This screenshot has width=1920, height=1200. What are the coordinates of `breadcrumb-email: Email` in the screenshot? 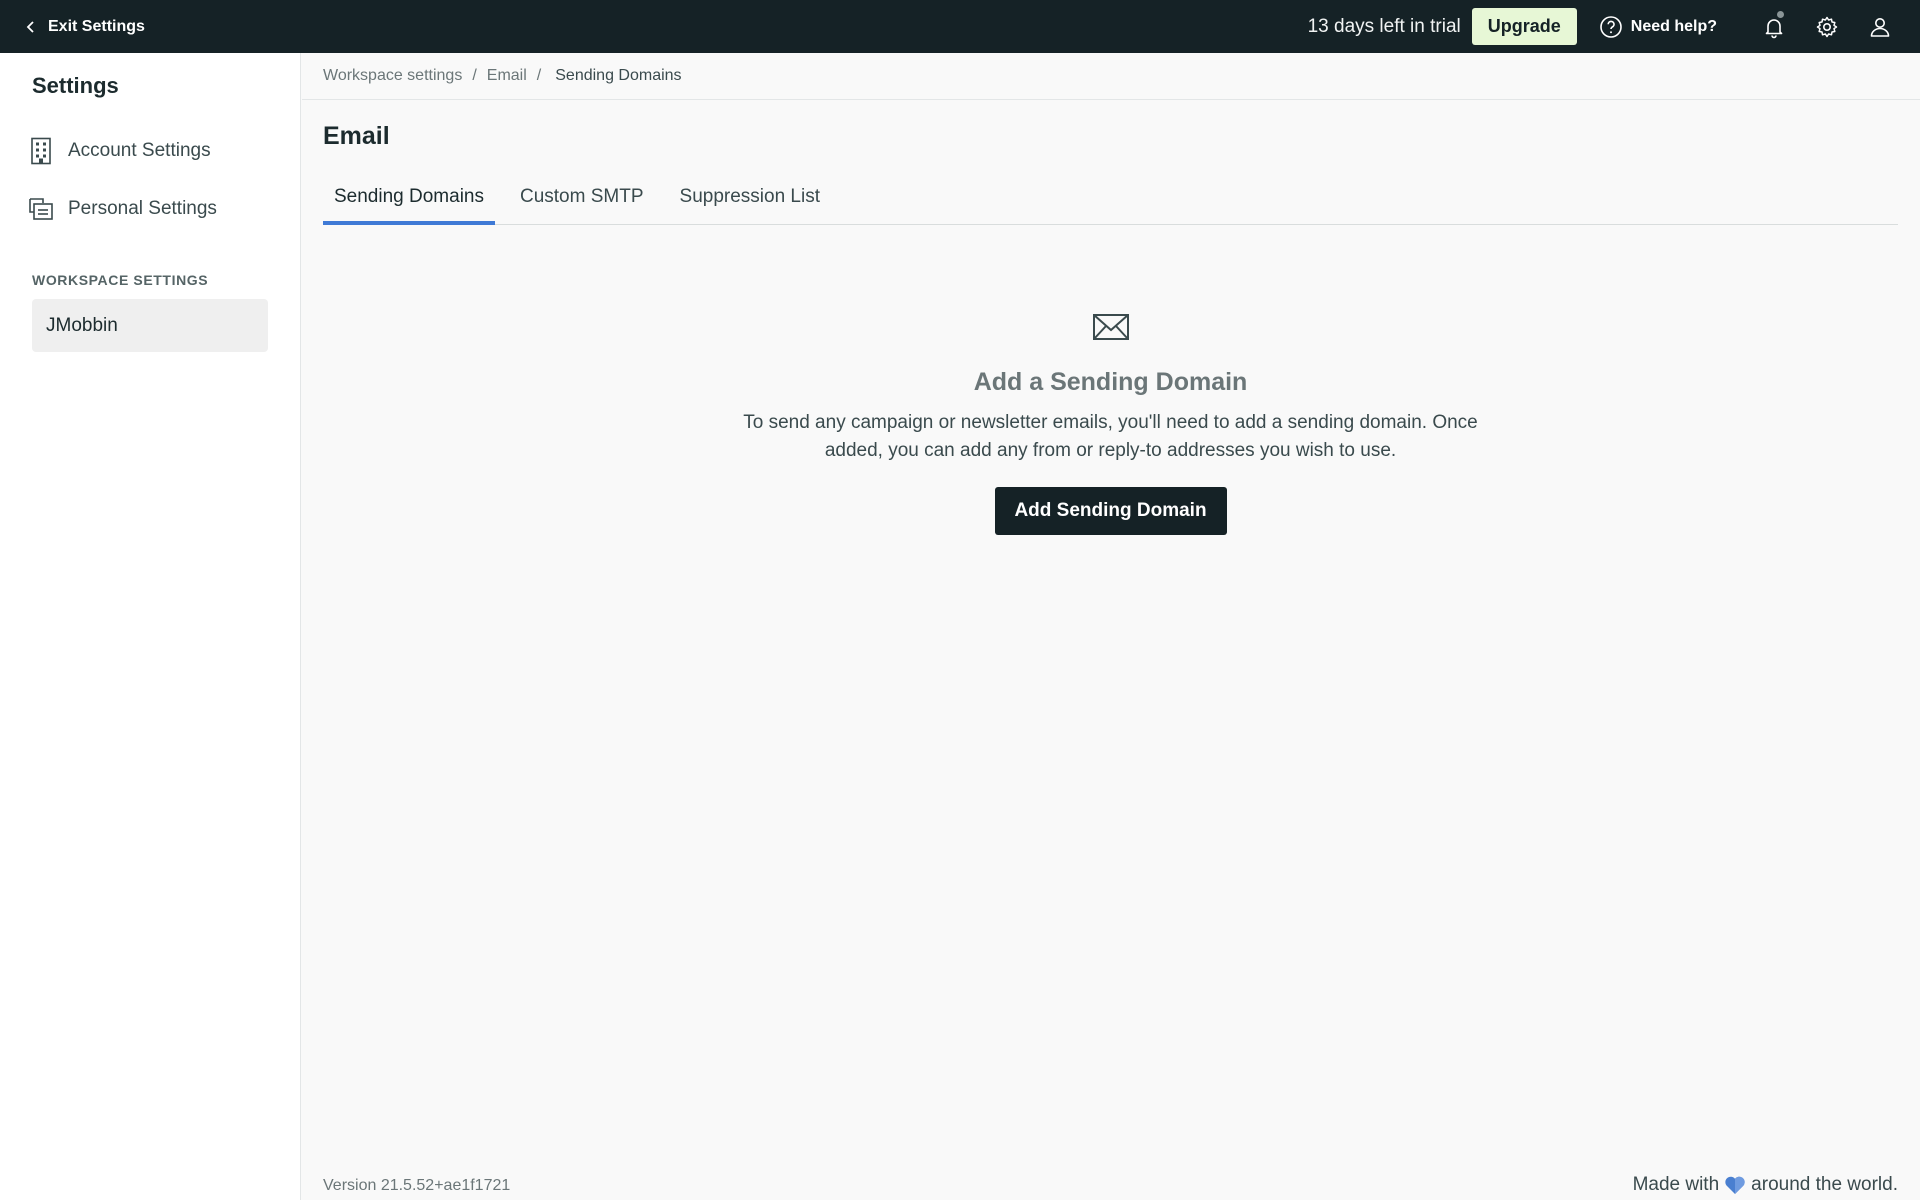 It's located at (507, 76).